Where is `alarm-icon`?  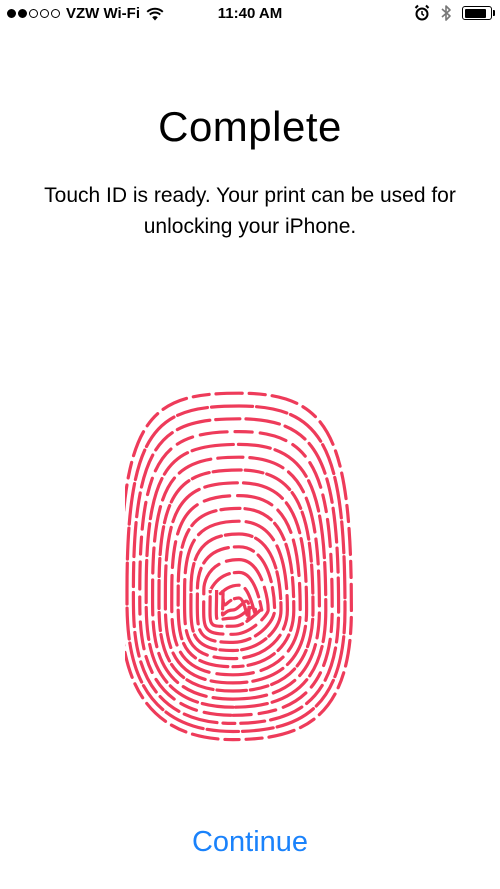
alarm-icon is located at coordinates (422, 12).